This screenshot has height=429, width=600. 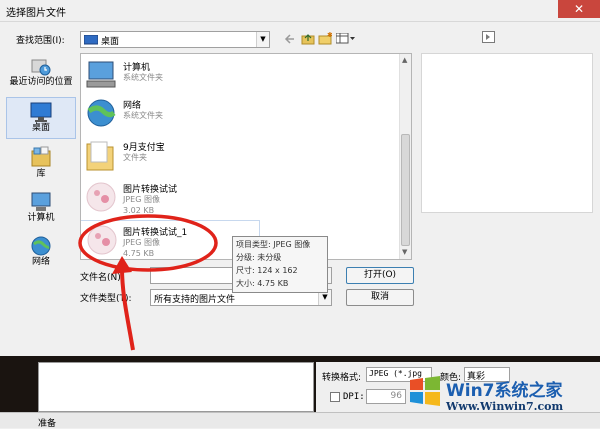 What do you see at coordinates (308, 38) in the screenshot?
I see `up-folder-icon` at bounding box center [308, 38].